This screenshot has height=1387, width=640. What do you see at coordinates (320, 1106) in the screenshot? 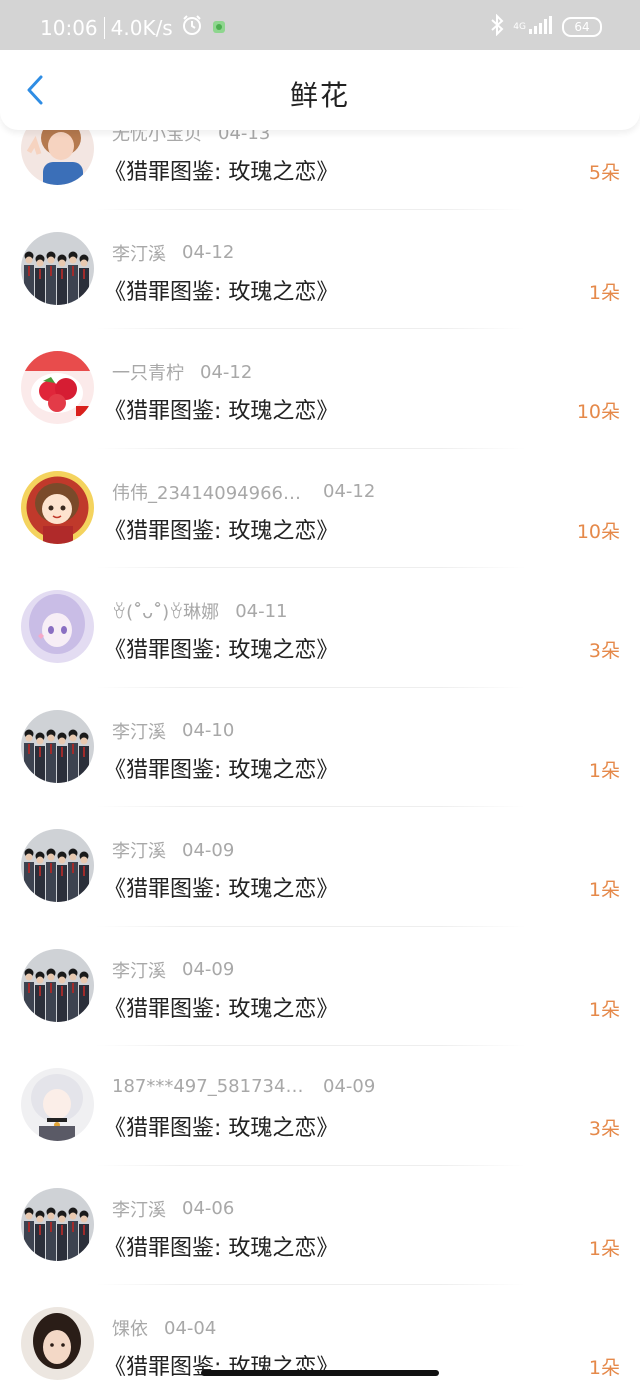
I see `list-item: 187***497_5817340… 04-09 《猎罪图鉴: 玫瑰之恋》 3朵` at bounding box center [320, 1106].